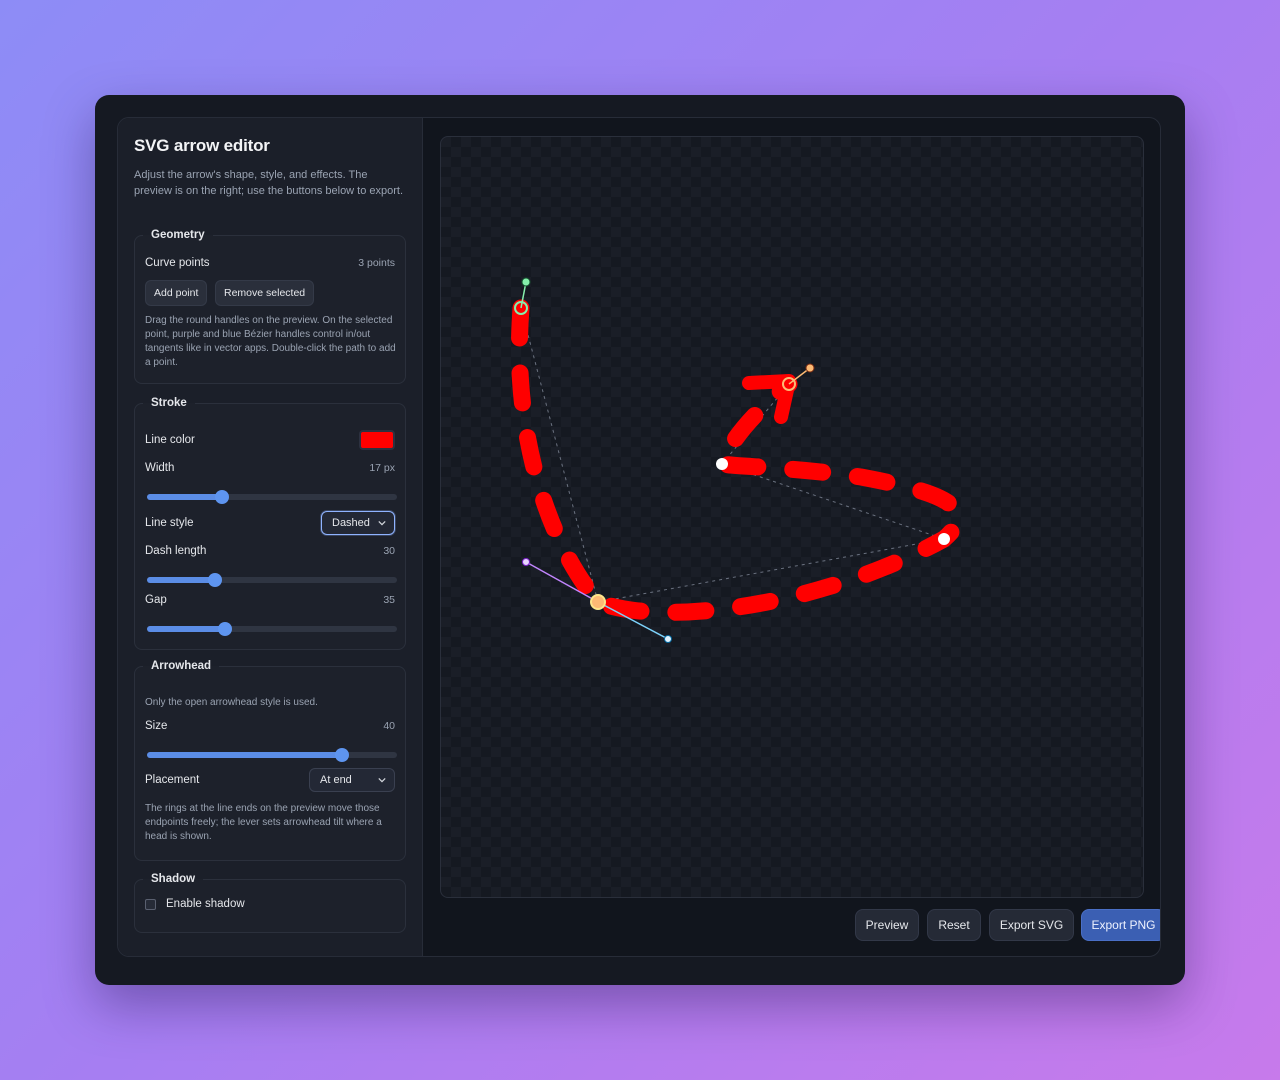  What do you see at coordinates (810, 368) in the screenshot?
I see `end-lever-handle` at bounding box center [810, 368].